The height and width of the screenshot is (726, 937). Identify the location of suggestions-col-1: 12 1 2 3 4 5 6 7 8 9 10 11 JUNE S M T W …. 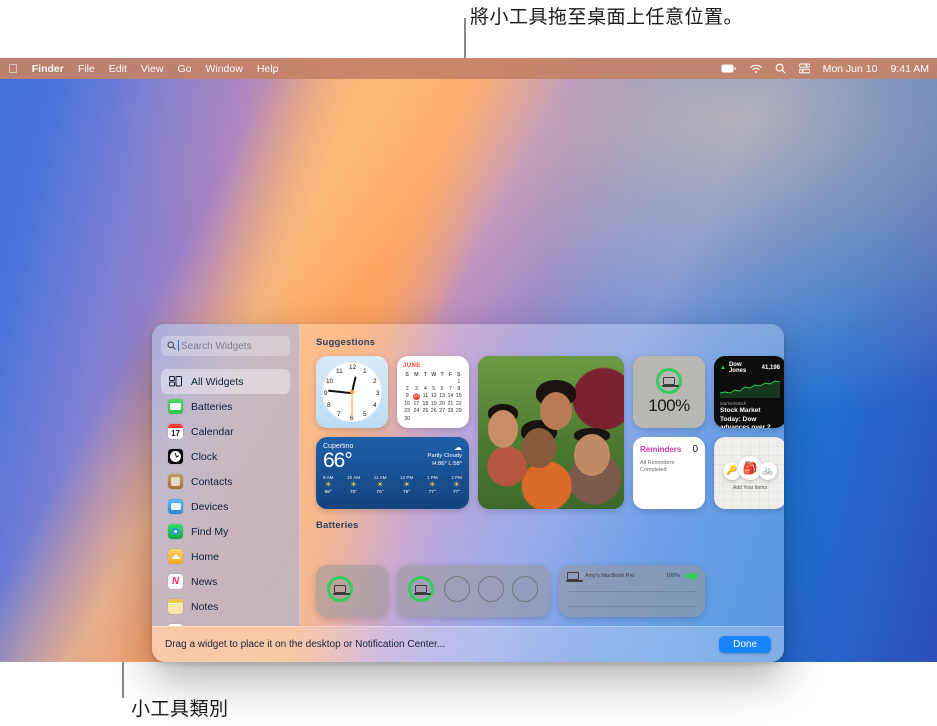
(392, 432).